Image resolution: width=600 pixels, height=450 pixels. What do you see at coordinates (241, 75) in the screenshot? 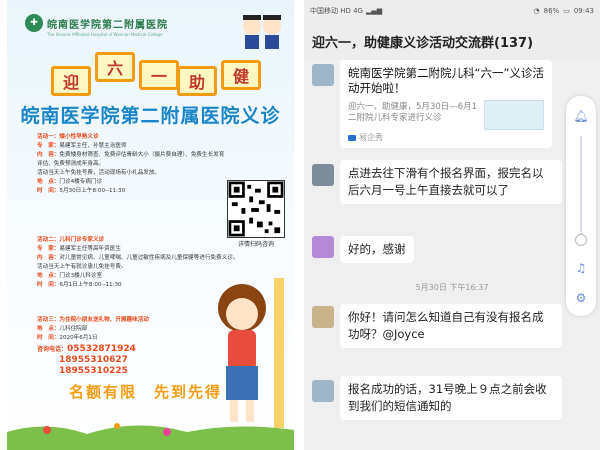
I see `flag-char: 健` at bounding box center [241, 75].